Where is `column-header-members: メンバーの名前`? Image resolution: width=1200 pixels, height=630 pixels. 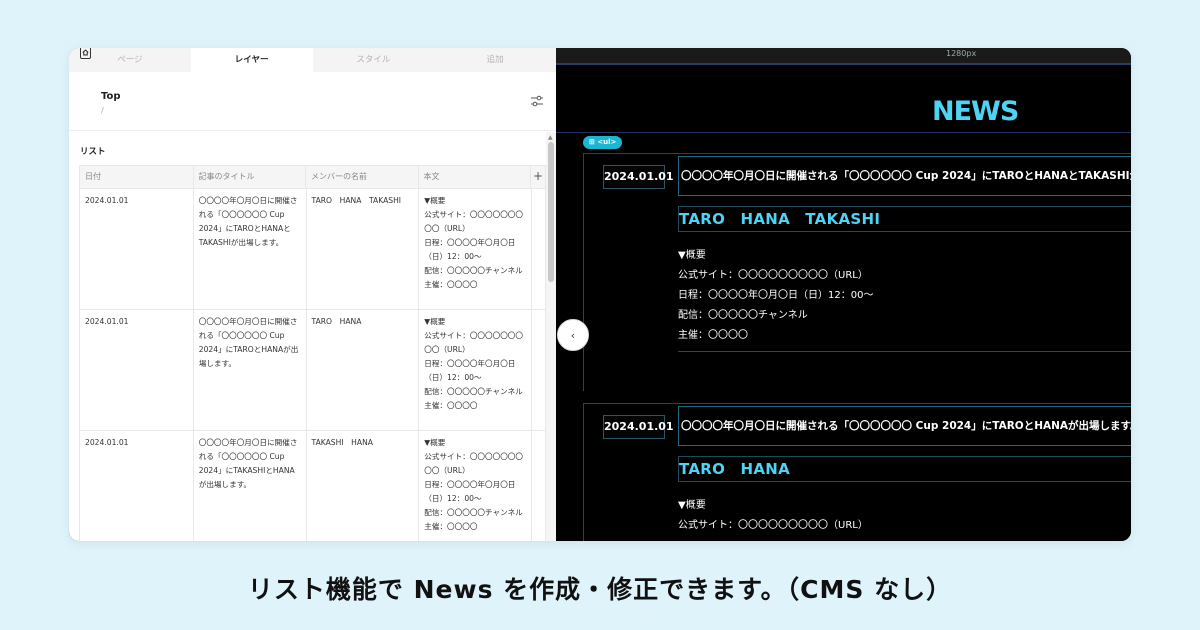
column-header-members: メンバーの名前 is located at coordinates (362, 177).